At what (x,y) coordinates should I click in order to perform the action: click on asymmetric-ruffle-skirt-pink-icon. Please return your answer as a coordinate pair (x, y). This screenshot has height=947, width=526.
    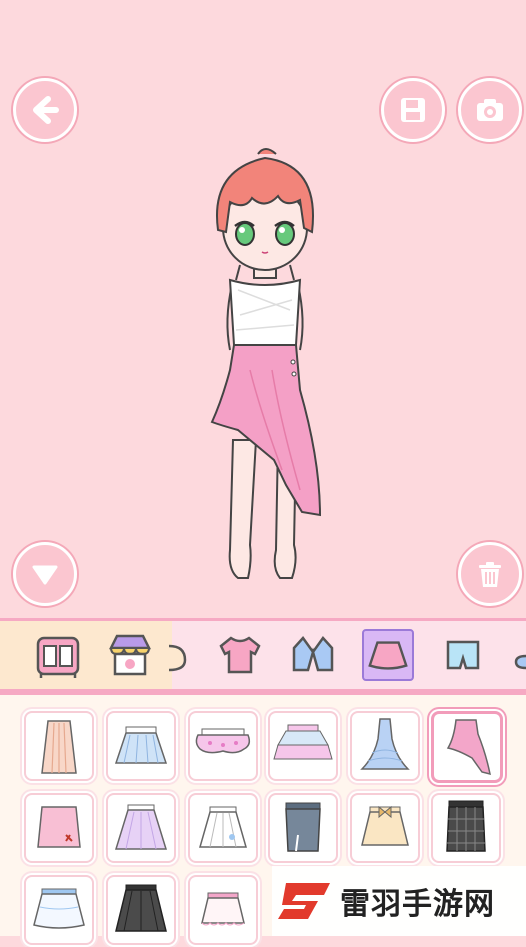
    Looking at the image, I should click on (468, 747).